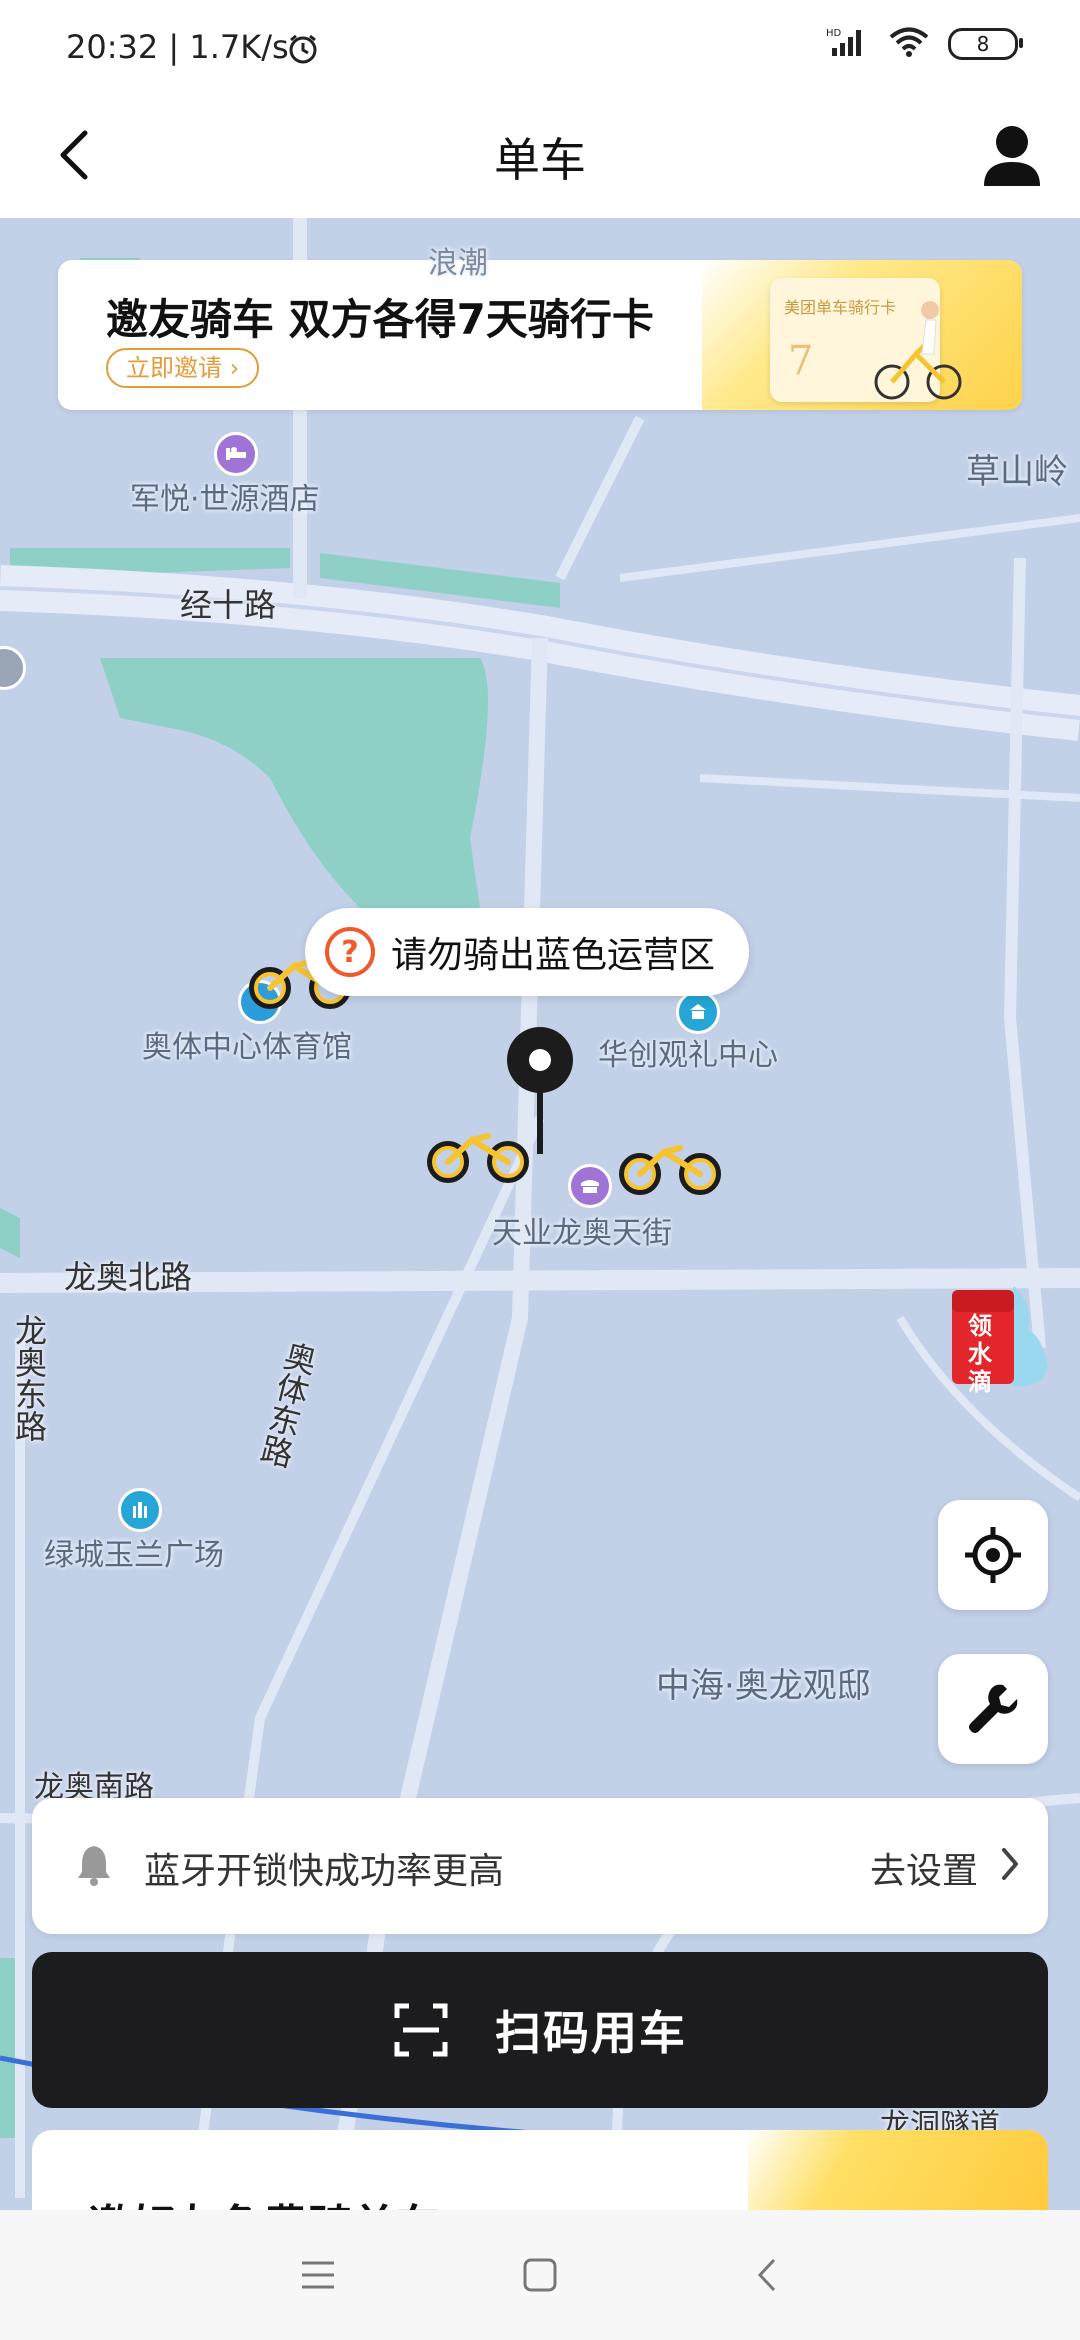  What do you see at coordinates (177, 47) in the screenshot?
I see `status-time: 20:32 | 1.7K/s` at bounding box center [177, 47].